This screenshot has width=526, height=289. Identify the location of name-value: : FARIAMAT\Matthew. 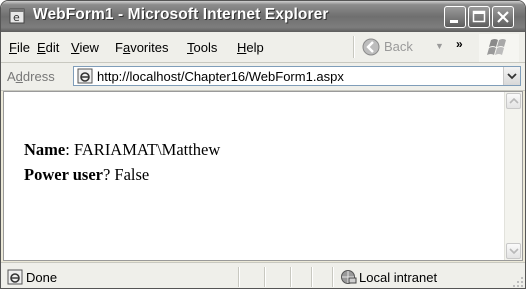
(143, 149).